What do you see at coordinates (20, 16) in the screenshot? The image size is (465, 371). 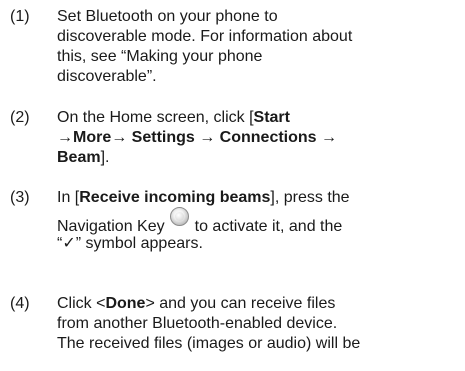 I see `step-number: (1)` at bounding box center [20, 16].